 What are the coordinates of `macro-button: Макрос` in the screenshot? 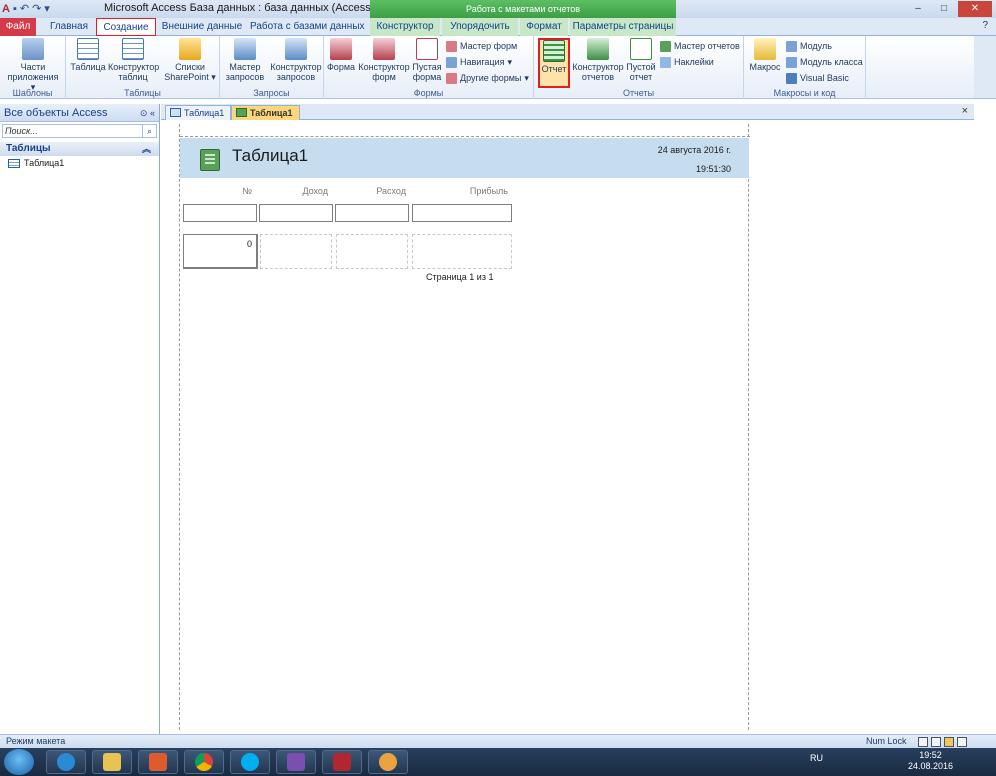 It's located at (765, 55).